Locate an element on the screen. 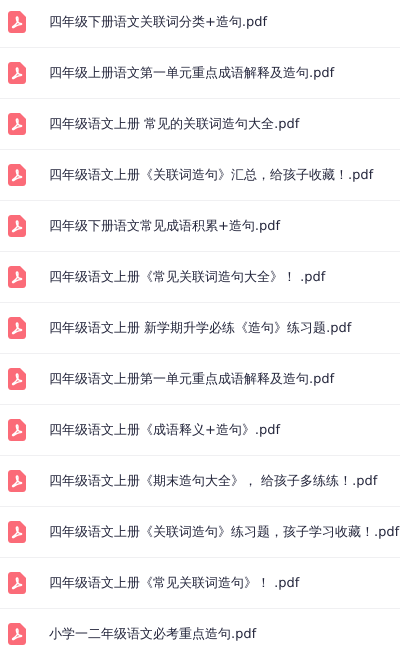 This screenshot has width=400, height=656. file-item: 四年级下册语文关联词分类+造句.pdf is located at coordinates (200, 24).